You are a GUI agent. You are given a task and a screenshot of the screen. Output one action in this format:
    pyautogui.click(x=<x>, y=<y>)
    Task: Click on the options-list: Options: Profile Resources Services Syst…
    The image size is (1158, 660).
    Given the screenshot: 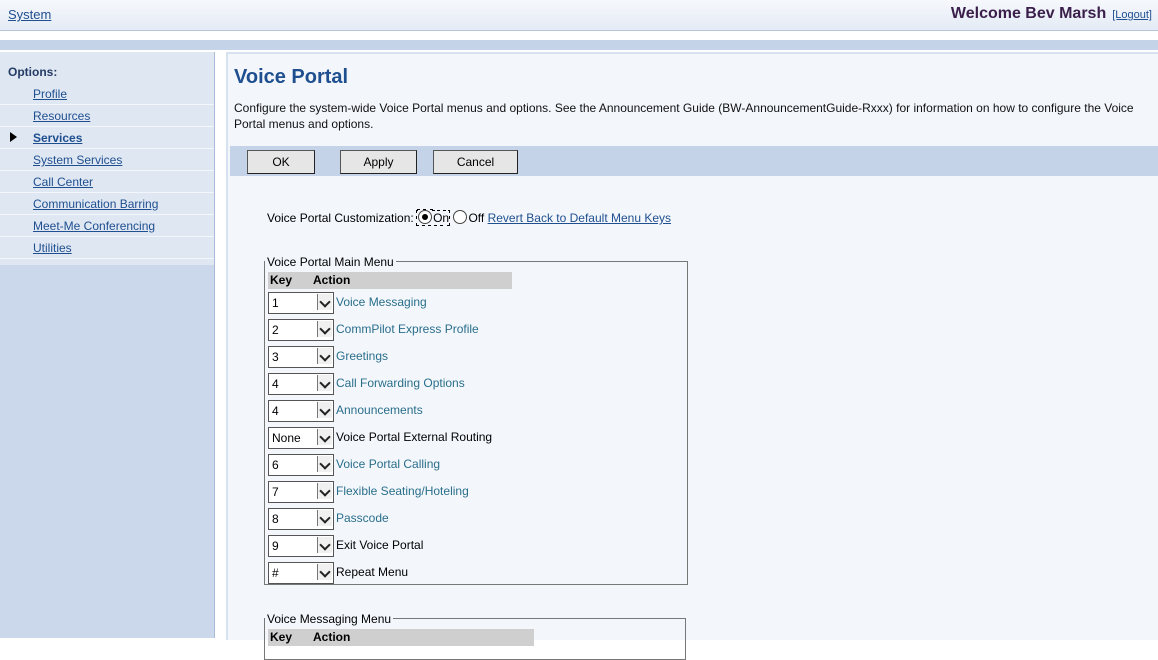 What is the action you would take?
    pyautogui.click(x=107, y=158)
    